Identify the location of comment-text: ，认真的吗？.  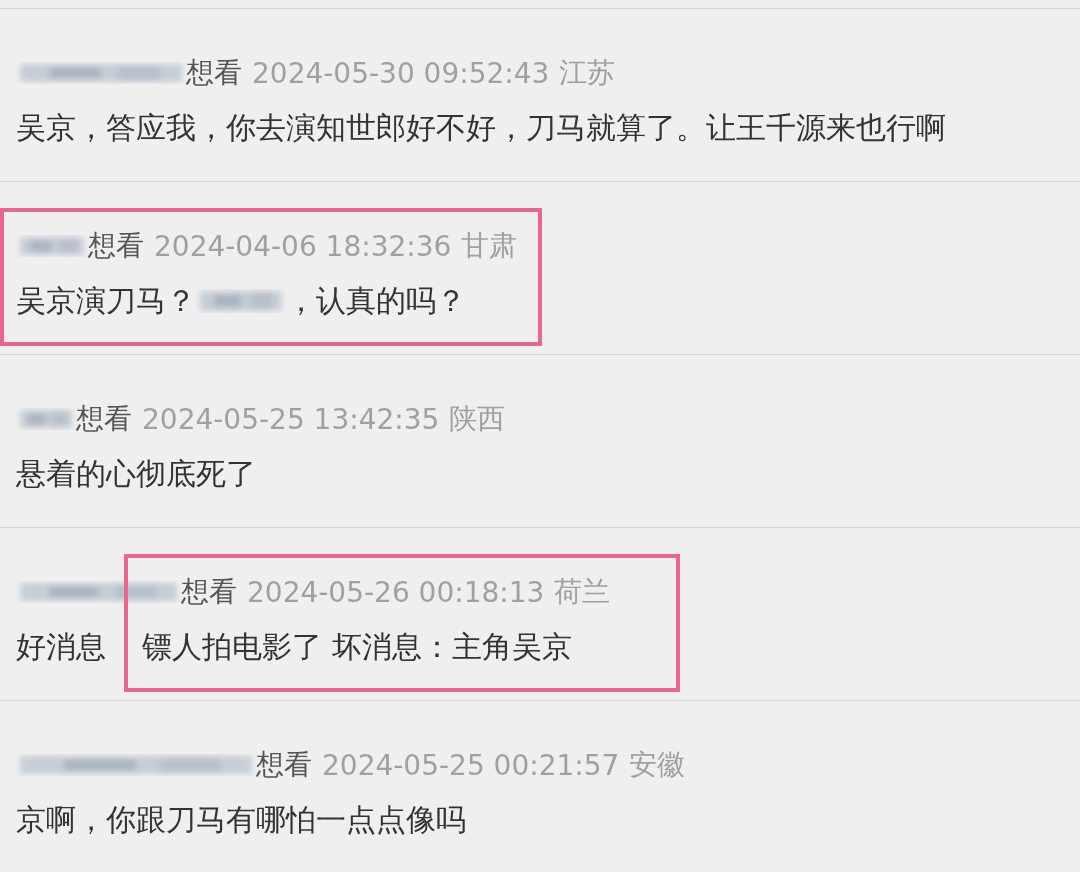
(376, 300).